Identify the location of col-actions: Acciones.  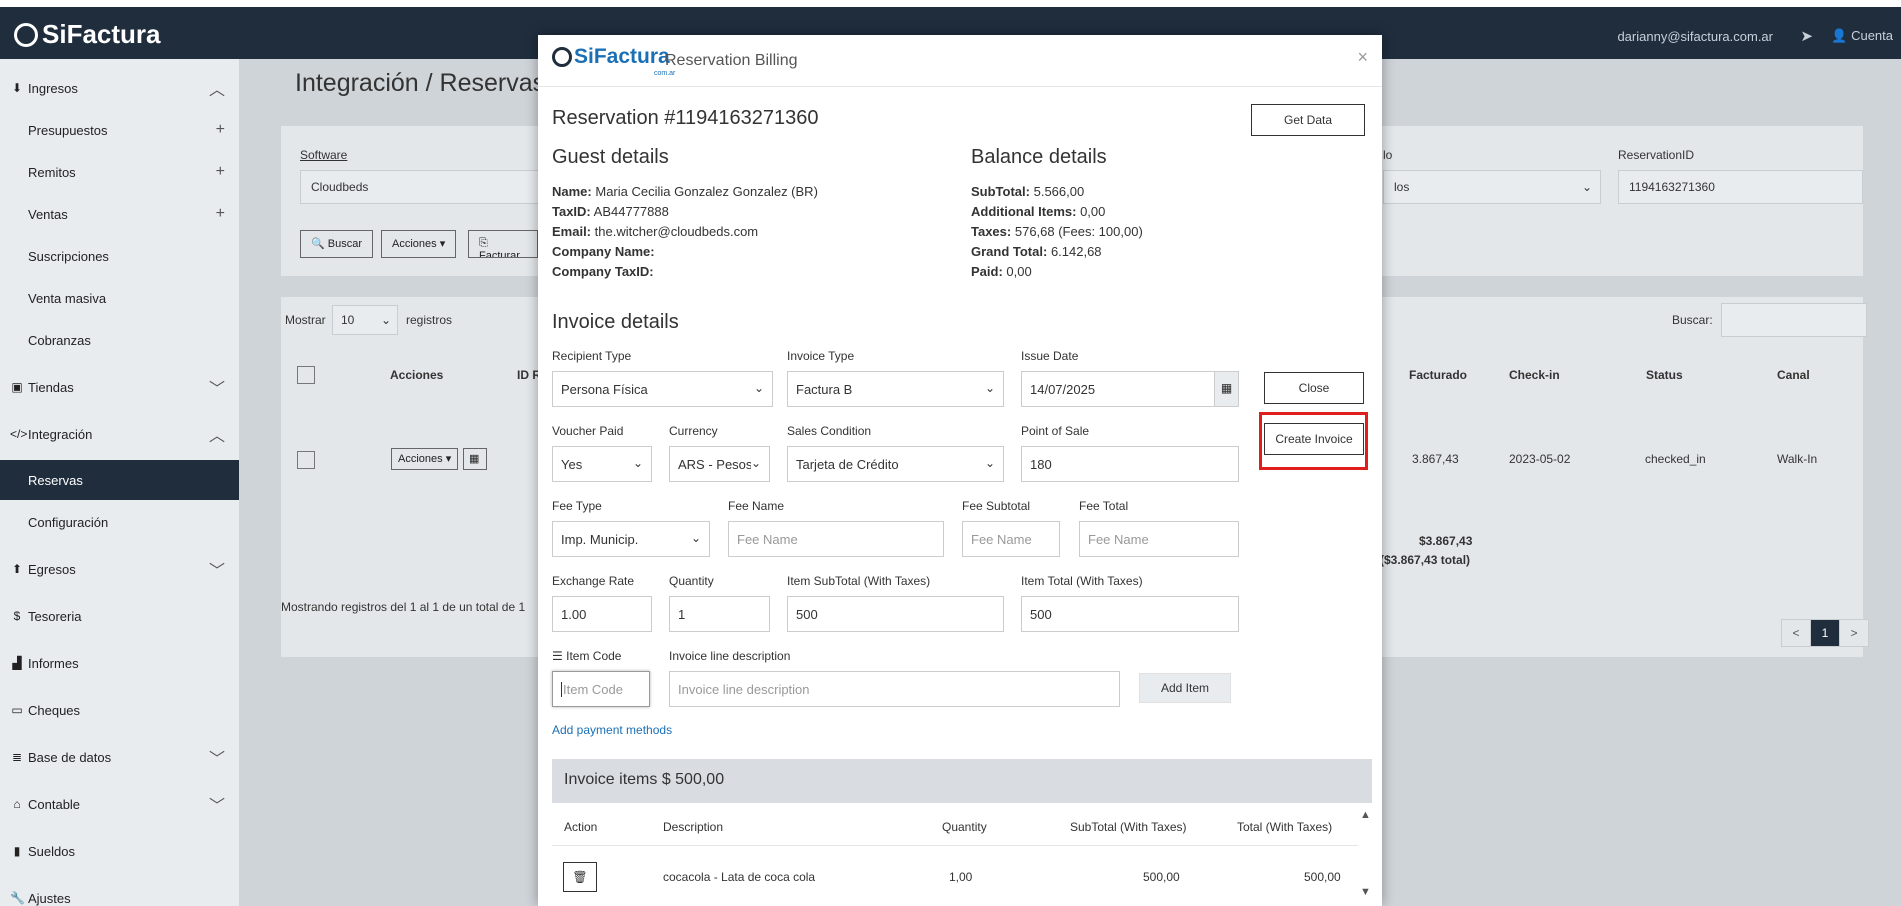
(416, 375).